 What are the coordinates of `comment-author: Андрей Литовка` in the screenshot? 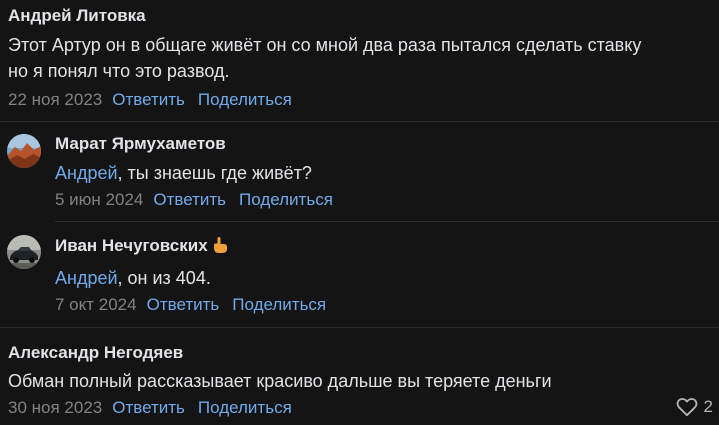 It's located at (363, 16).